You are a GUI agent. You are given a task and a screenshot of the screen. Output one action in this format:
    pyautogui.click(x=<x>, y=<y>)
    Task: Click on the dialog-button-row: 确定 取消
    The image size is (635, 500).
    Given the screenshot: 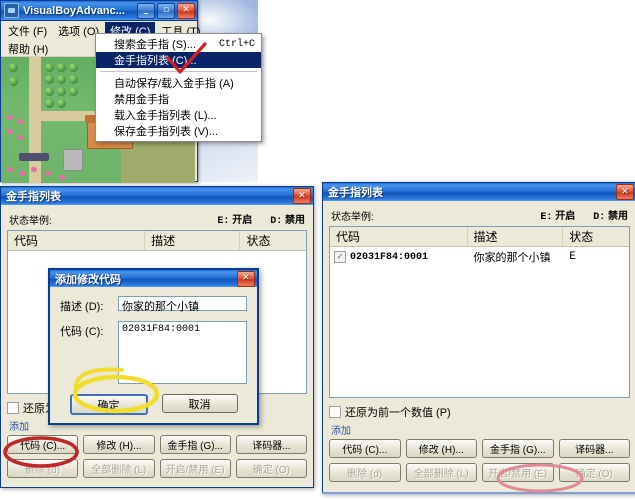 What is the action you would take?
    pyautogui.click(x=153, y=405)
    